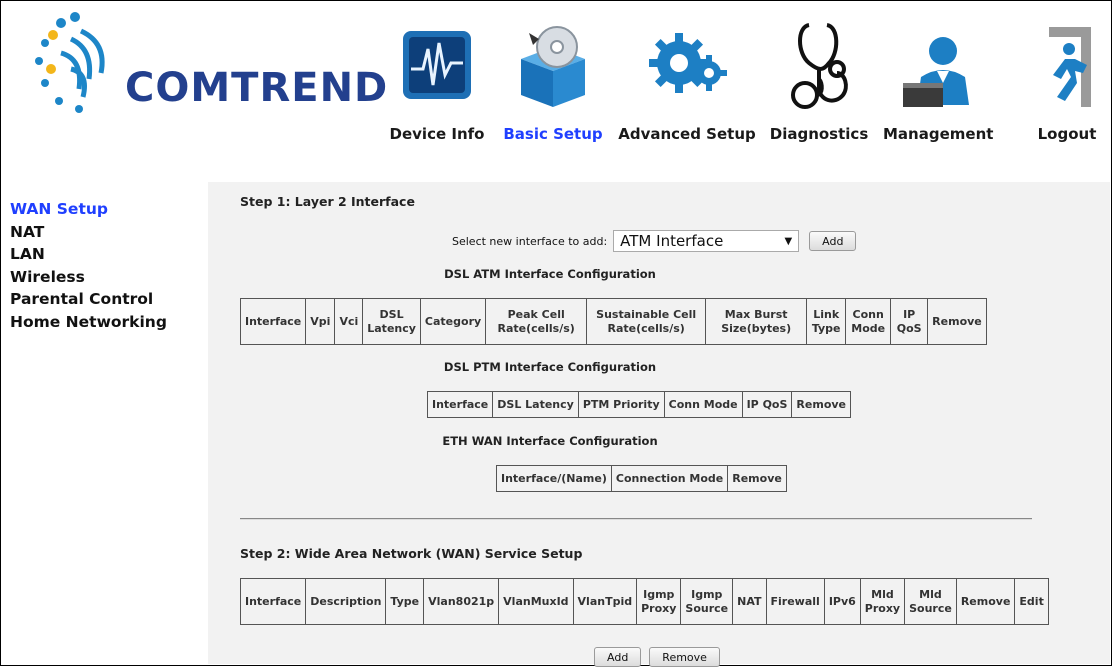 The height and width of the screenshot is (667, 1112). Describe the element at coordinates (453, 321) in the screenshot. I see `column-header: Category` at that location.